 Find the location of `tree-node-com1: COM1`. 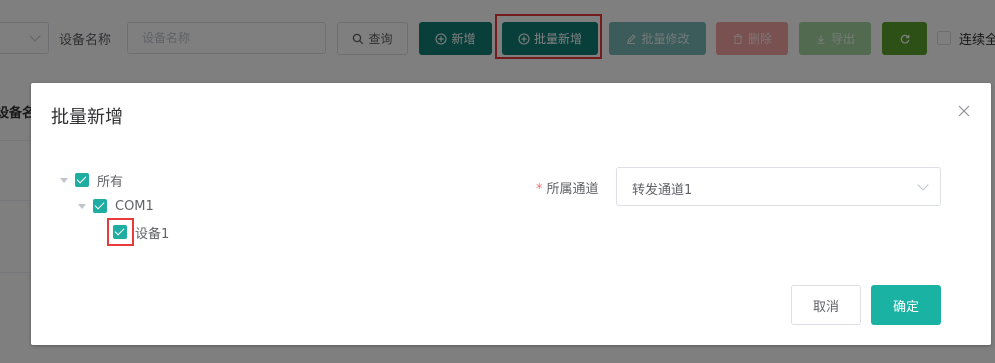

tree-node-com1: COM1 is located at coordinates (116, 206).